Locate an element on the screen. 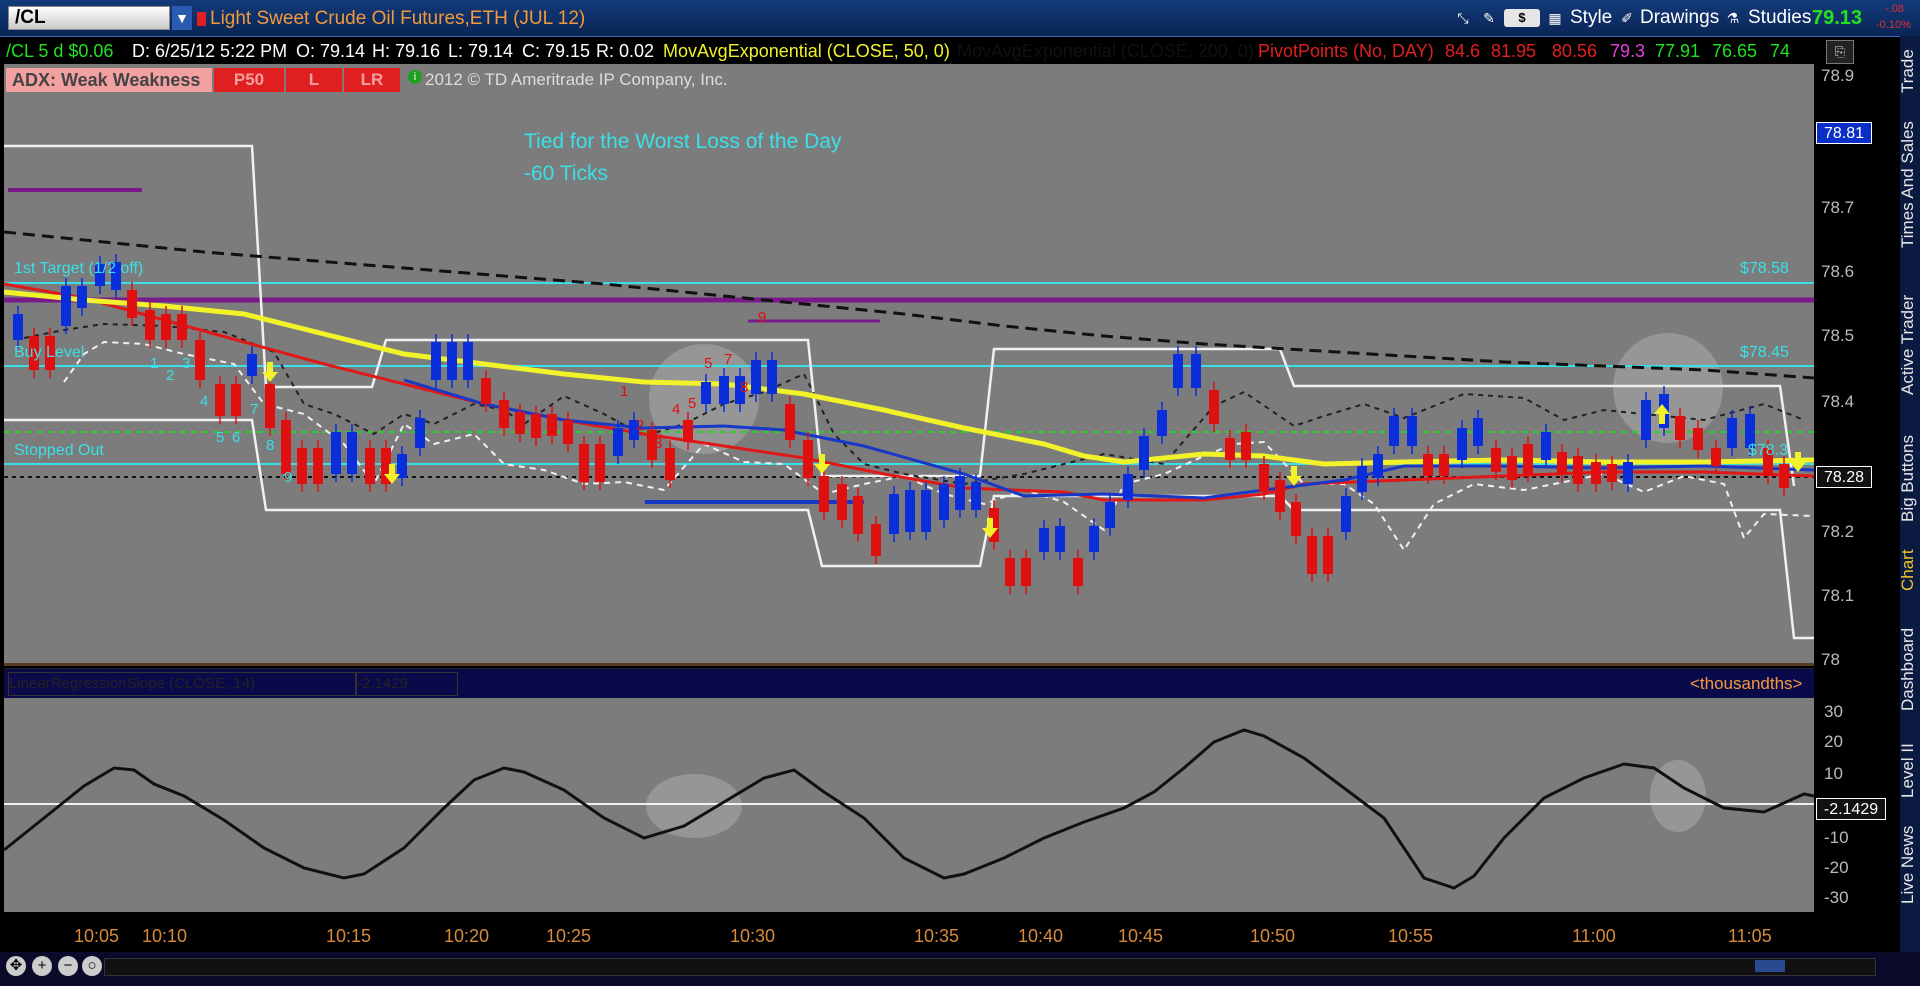  zoom-in-icon: + is located at coordinates (42, 966).